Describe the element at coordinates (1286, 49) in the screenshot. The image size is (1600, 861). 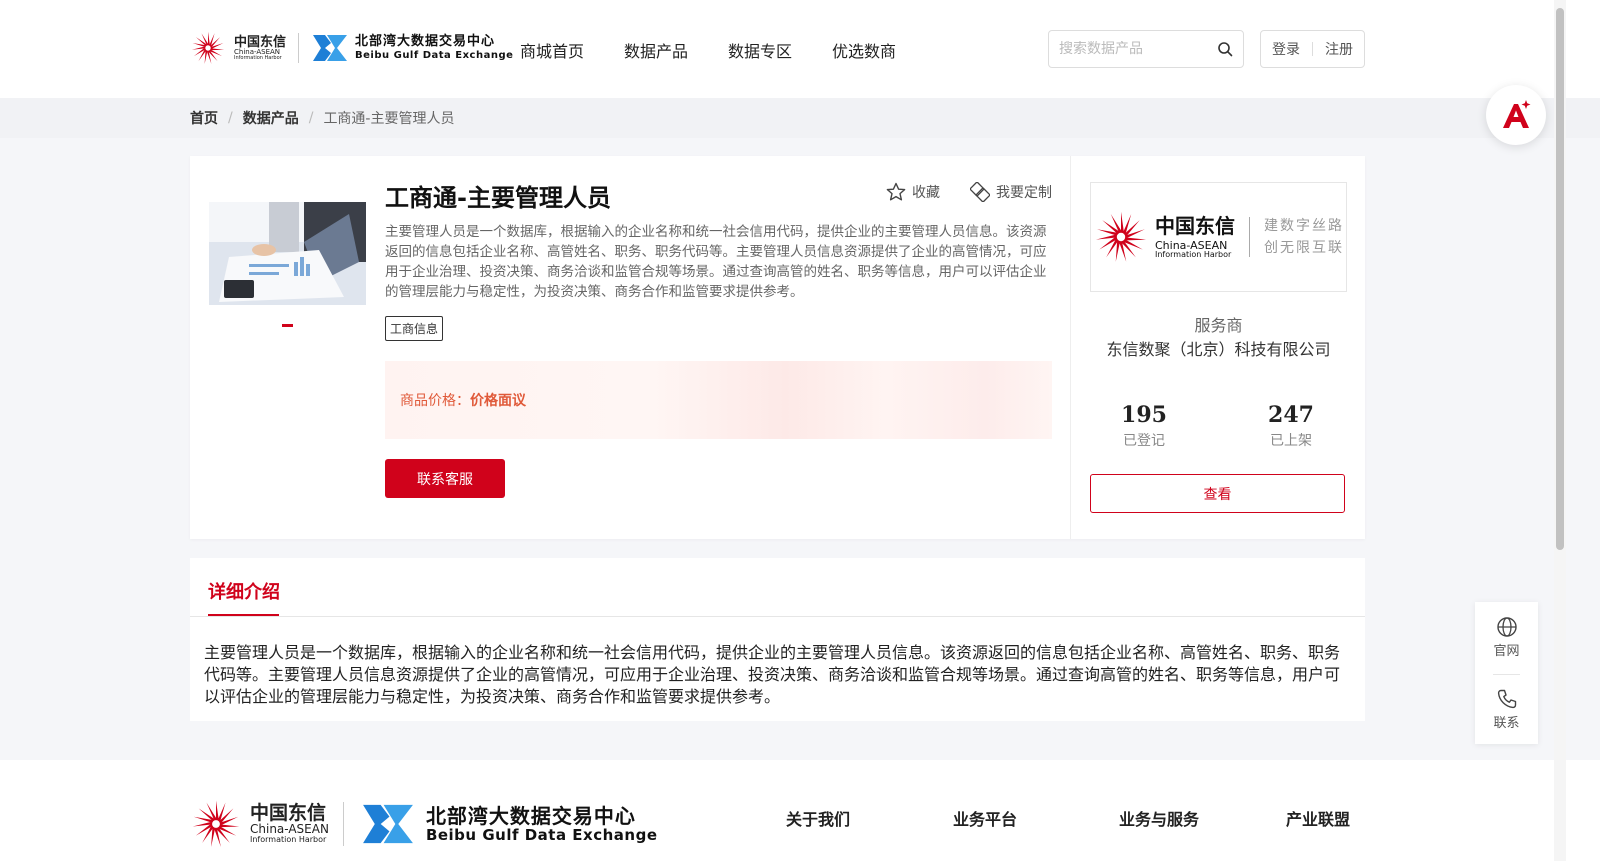
I see `login-button: 登录` at that location.